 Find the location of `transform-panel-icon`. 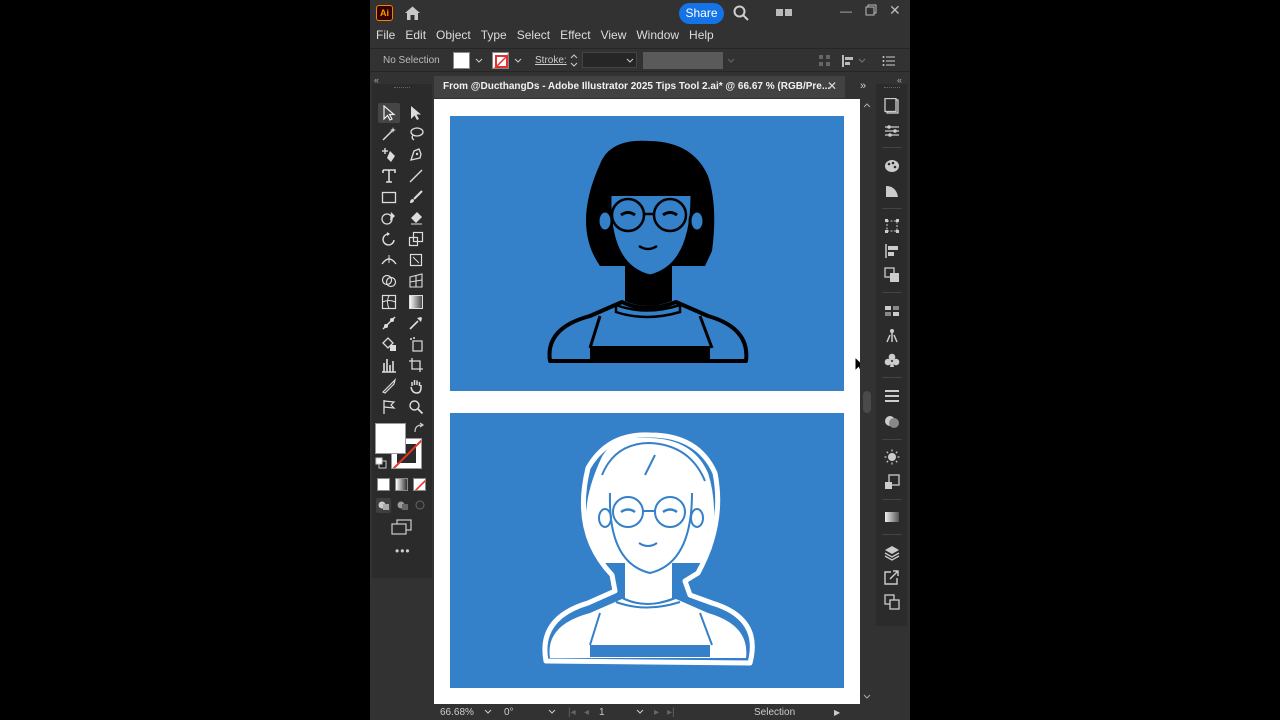

transform-panel-icon is located at coordinates (892, 226).